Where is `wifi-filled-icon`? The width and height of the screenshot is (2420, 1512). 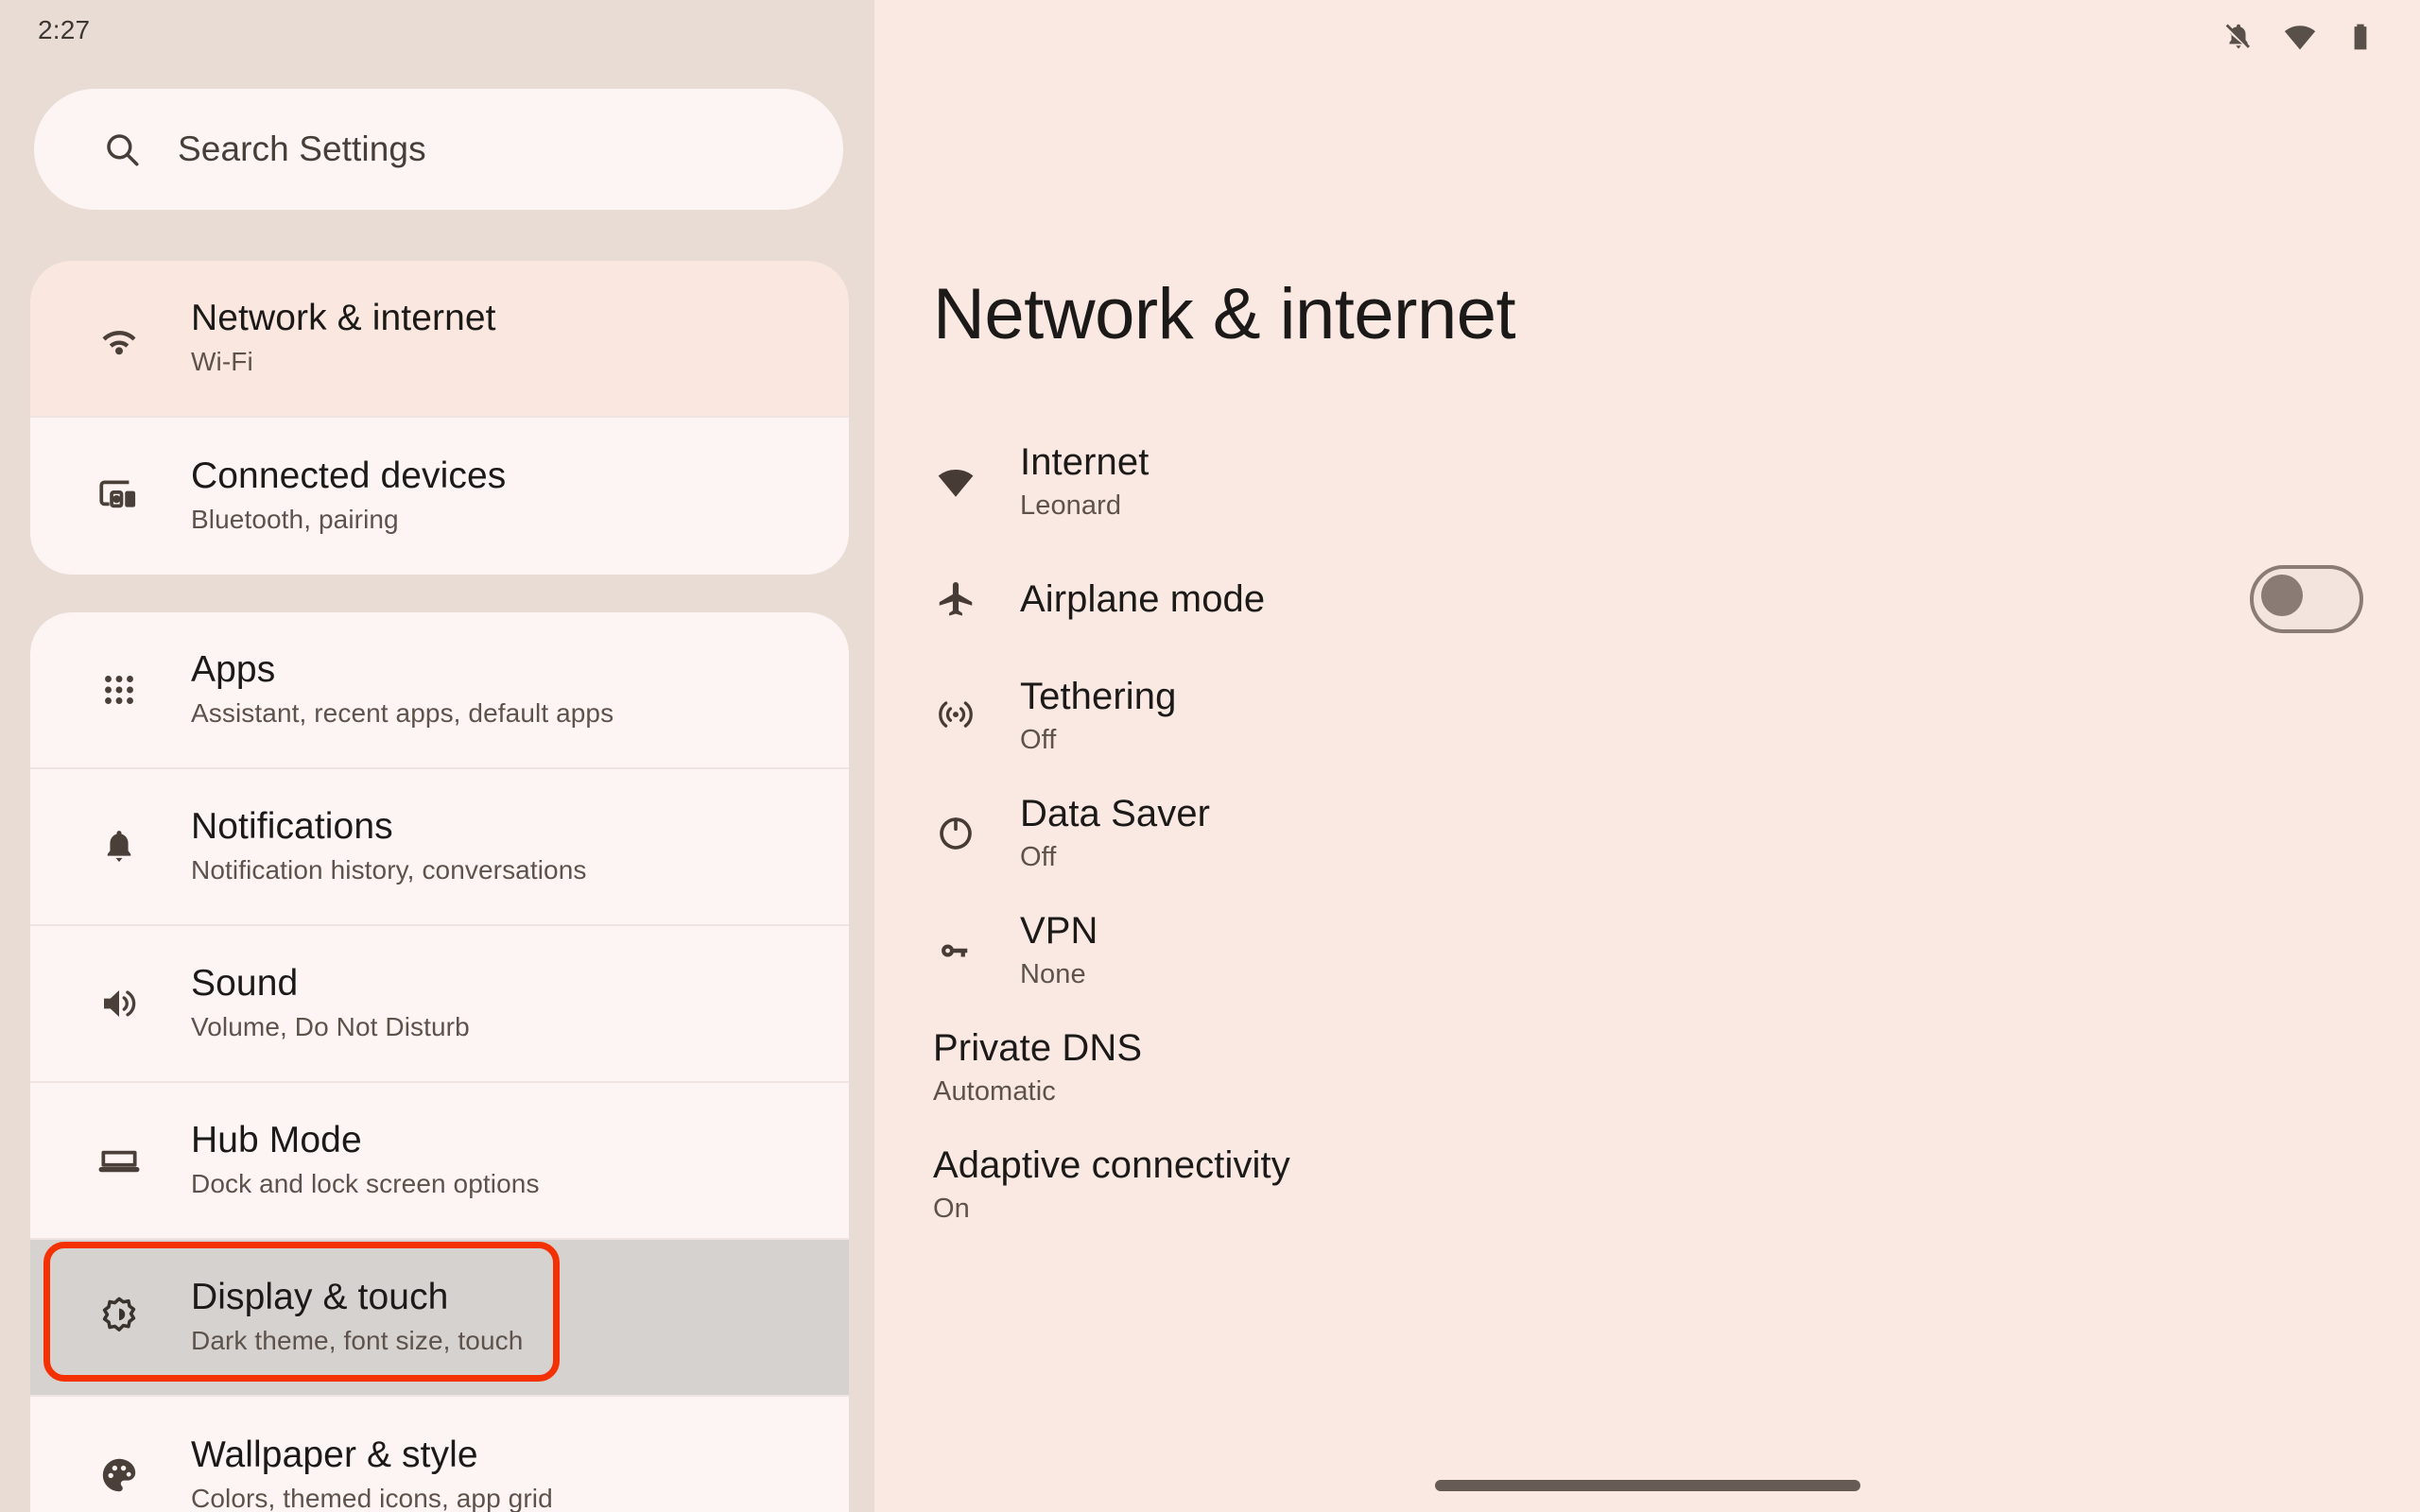 wifi-filled-icon is located at coordinates (955, 482).